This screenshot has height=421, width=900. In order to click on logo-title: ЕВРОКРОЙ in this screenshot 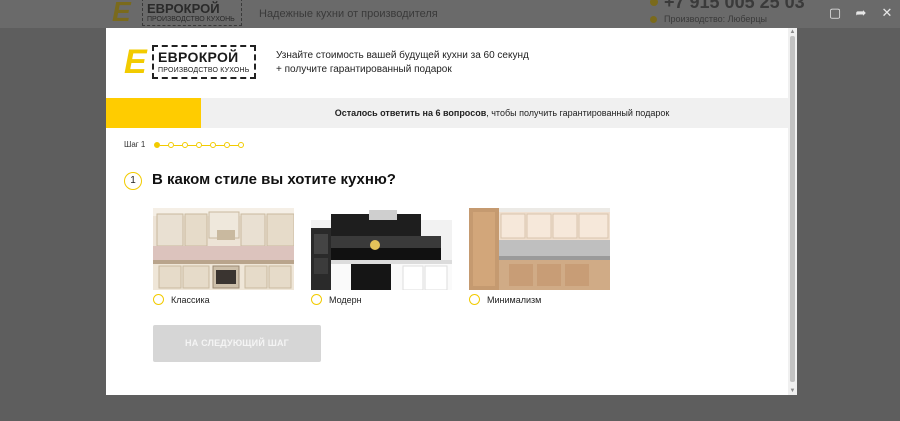, I will do `click(198, 57)`.